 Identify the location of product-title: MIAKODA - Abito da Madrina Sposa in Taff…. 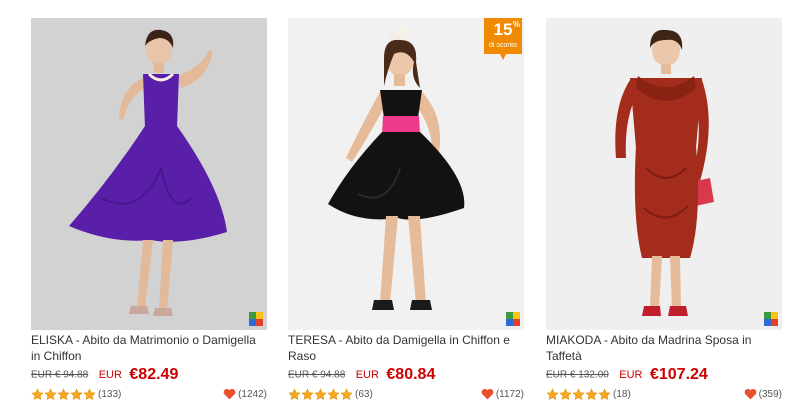
(664, 348).